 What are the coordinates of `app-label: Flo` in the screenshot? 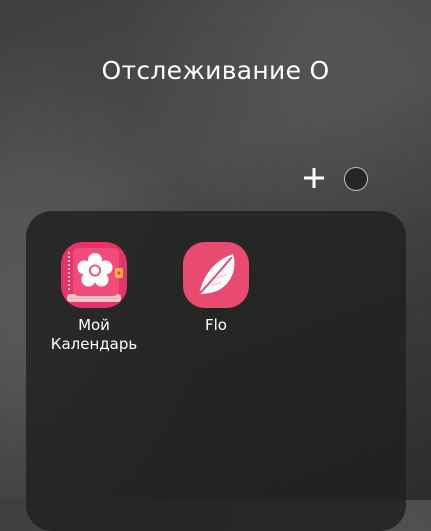 It's located at (216, 325).